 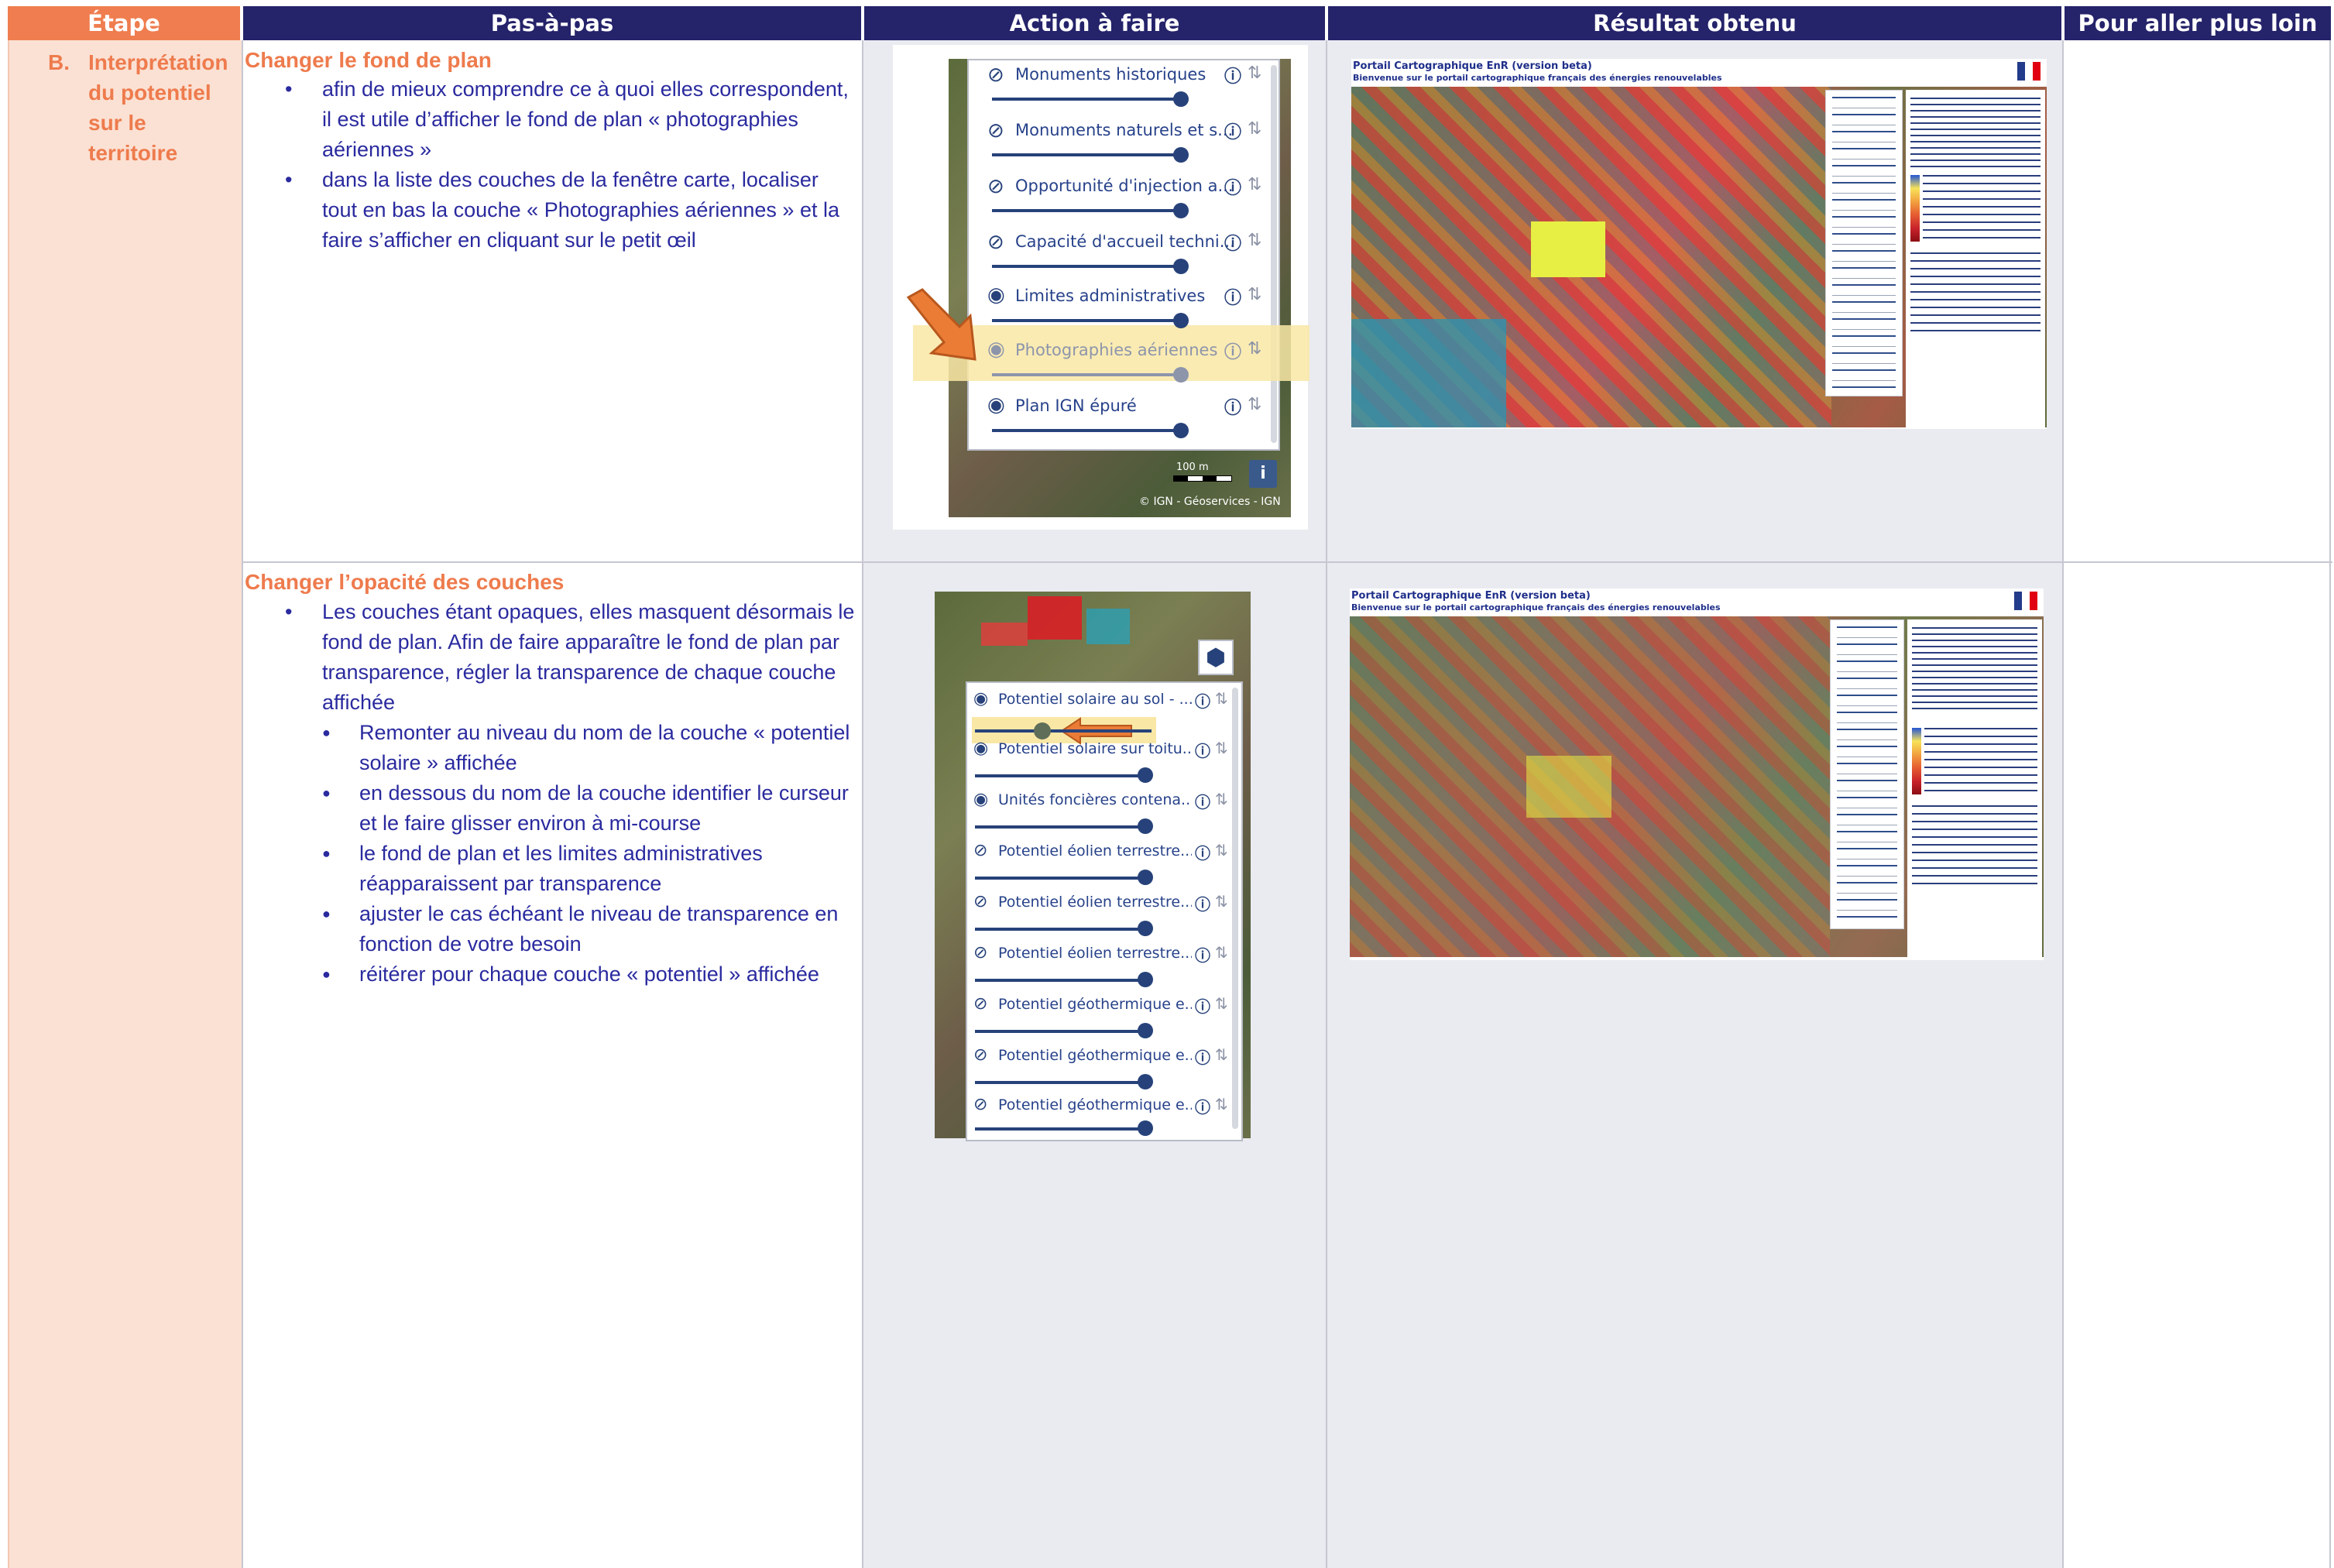 I want to click on header-action-label: Action à faire, so click(x=1094, y=23).